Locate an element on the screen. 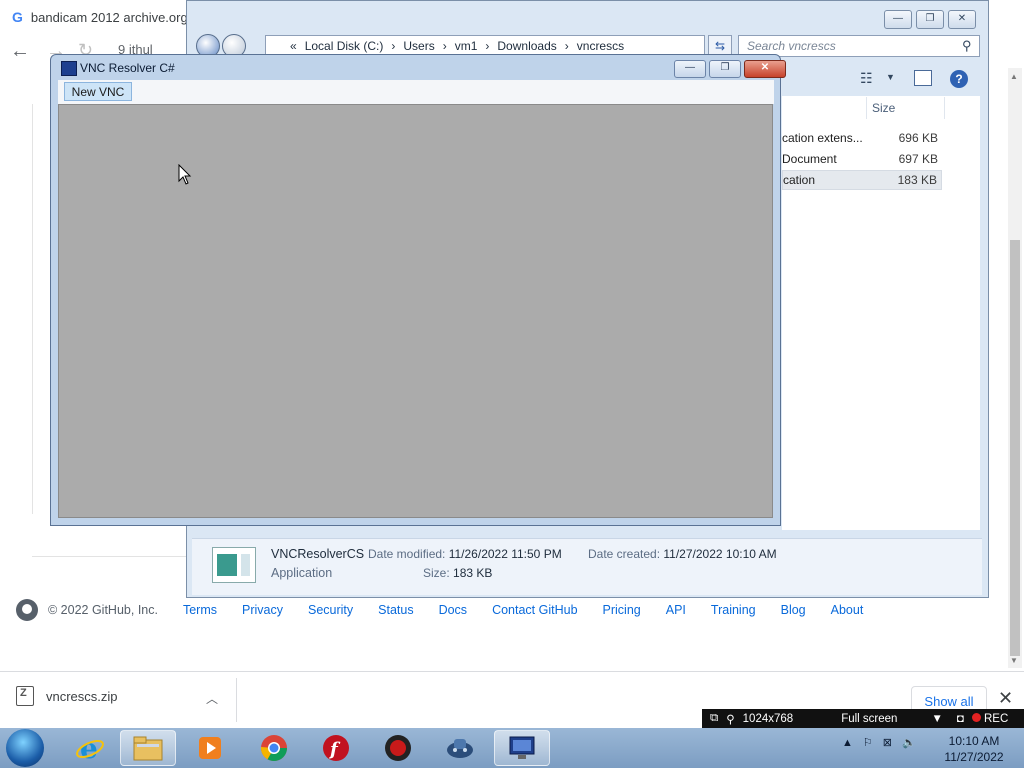 This screenshot has height=768, width=1024. capture-mode: Full screen is located at coordinates (869, 719).